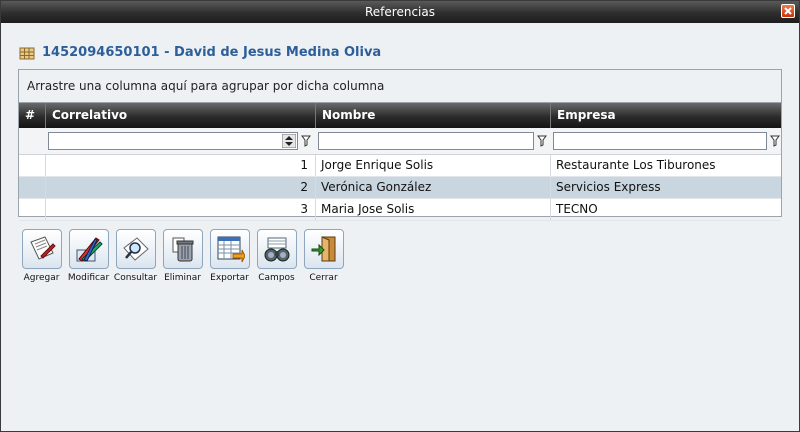 The image size is (800, 432). Describe the element at coordinates (608, 187) in the screenshot. I see `cell-empresa: Servicios Express` at that location.